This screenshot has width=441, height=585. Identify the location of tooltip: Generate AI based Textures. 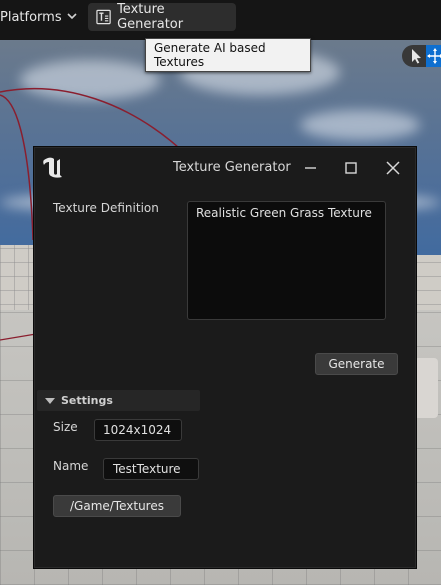
(228, 55).